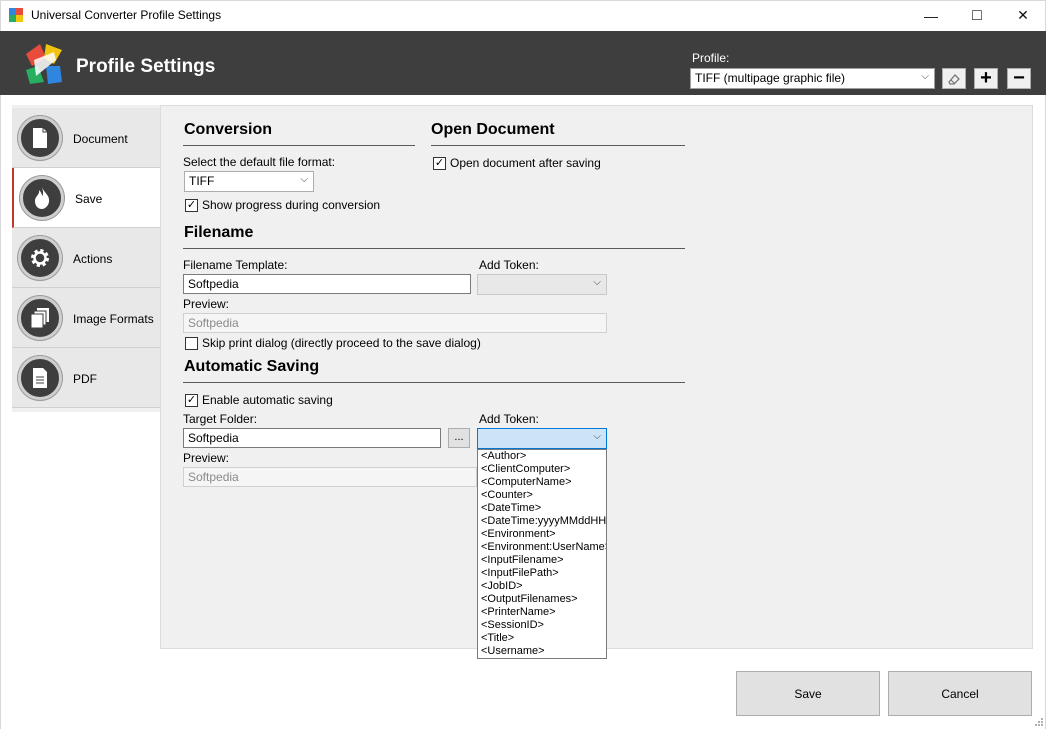 Image resolution: width=1046 pixels, height=729 pixels. I want to click on app-logo, so click(44, 64).